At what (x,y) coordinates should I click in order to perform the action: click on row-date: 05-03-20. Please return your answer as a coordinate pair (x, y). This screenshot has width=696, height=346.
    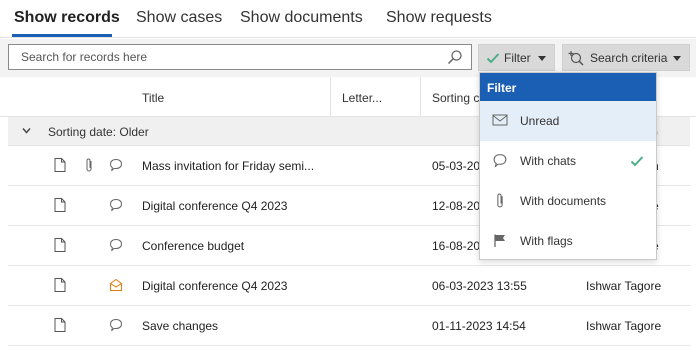
    Looking at the image, I should click on (456, 166).